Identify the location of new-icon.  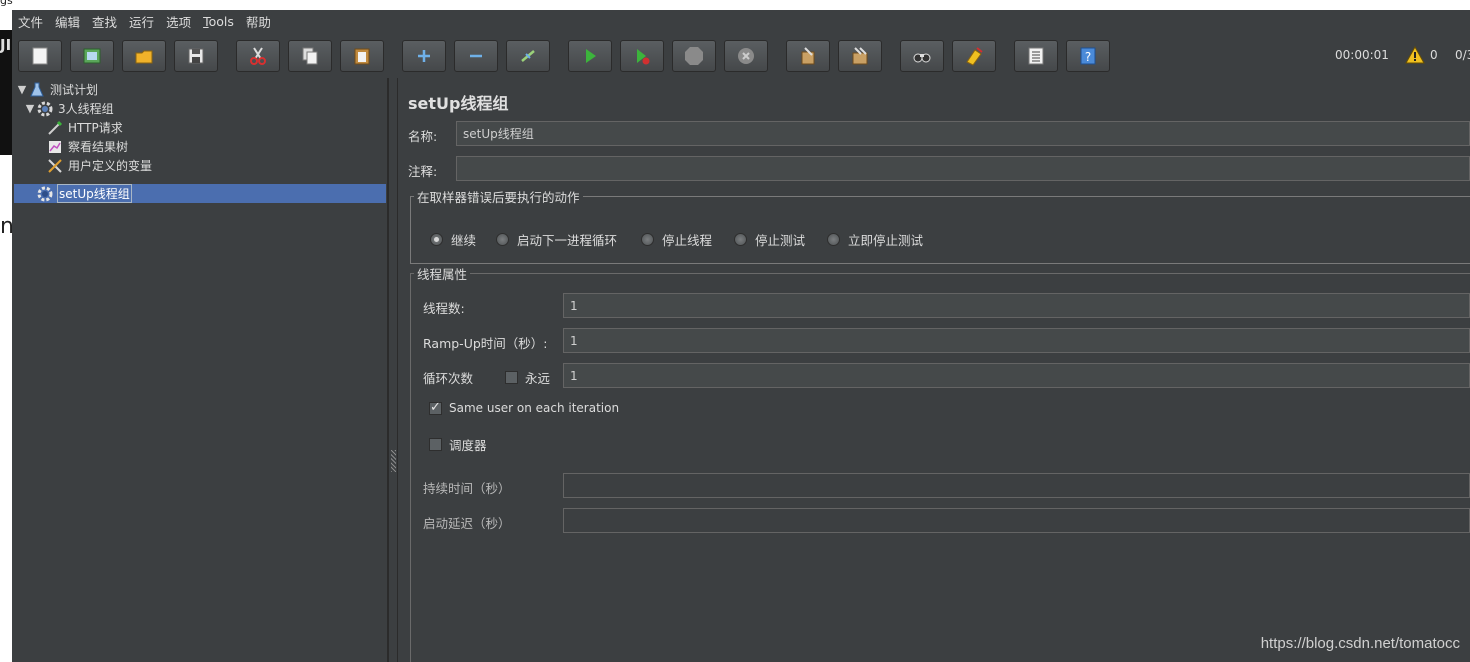
(40, 56).